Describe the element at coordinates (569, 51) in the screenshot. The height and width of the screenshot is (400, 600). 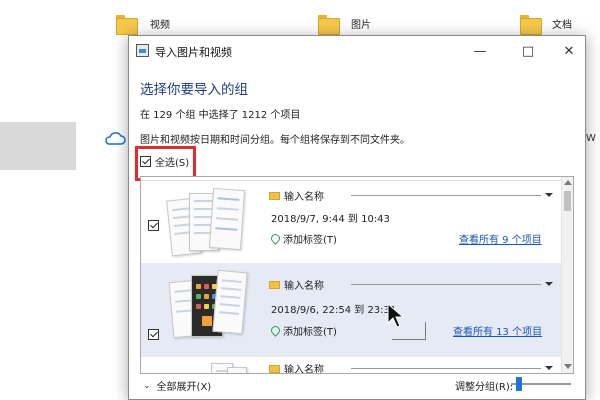
I see `close-button: ✕` at that location.